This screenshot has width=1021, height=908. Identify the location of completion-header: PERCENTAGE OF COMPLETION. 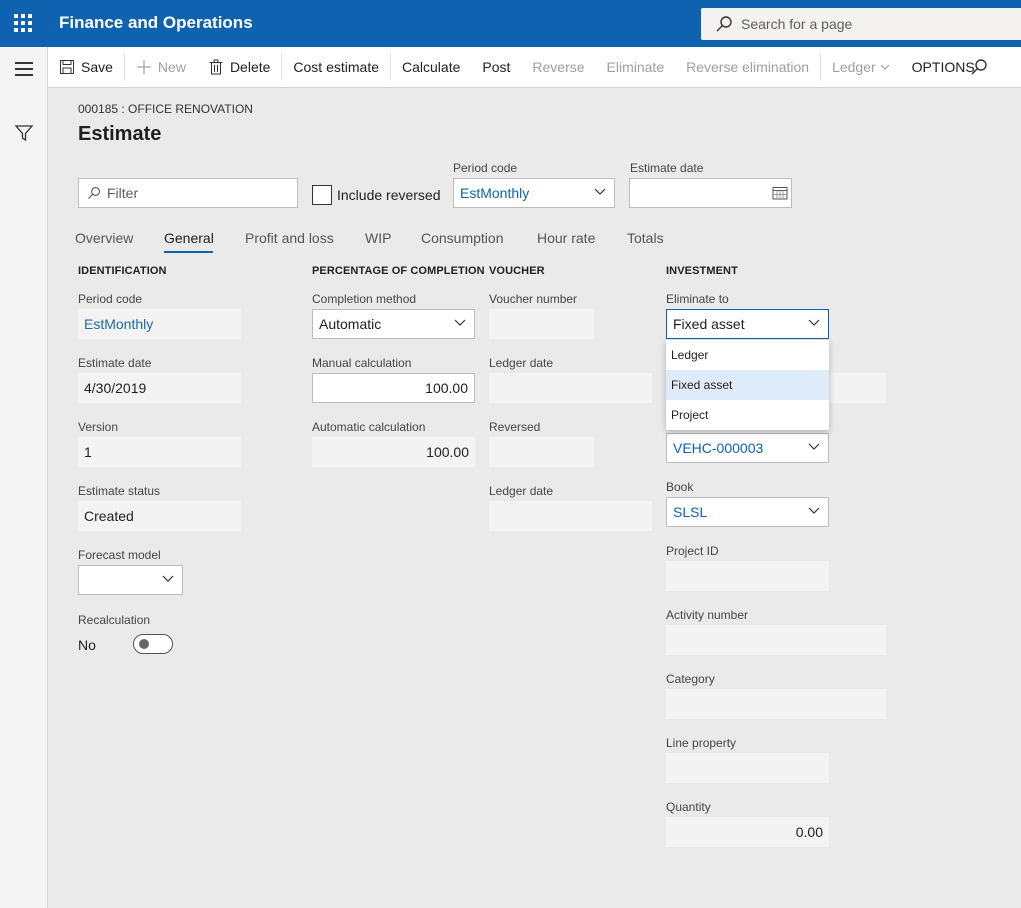
(398, 271).